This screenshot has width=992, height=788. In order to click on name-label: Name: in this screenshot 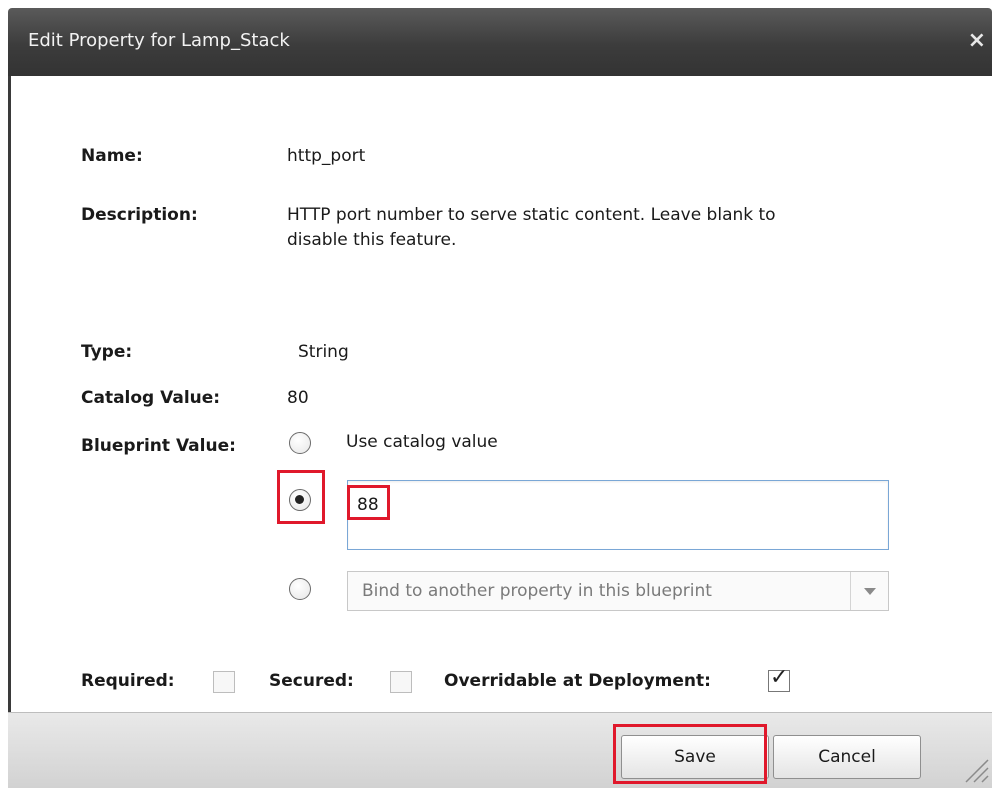, I will do `click(112, 156)`.